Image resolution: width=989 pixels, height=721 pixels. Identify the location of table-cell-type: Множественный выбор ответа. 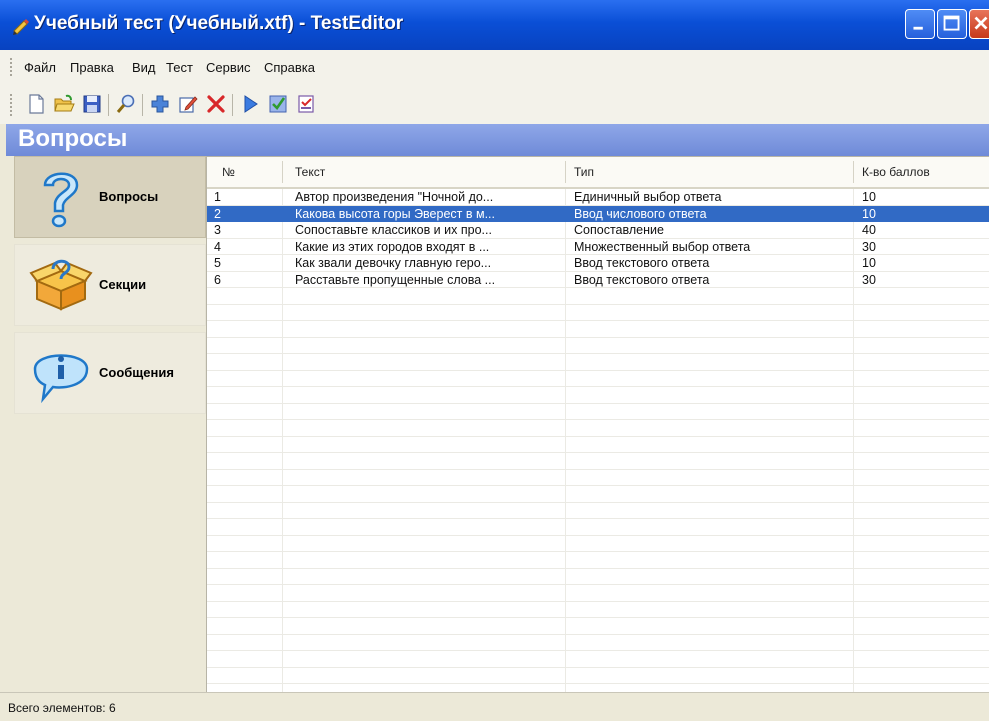
(662, 246).